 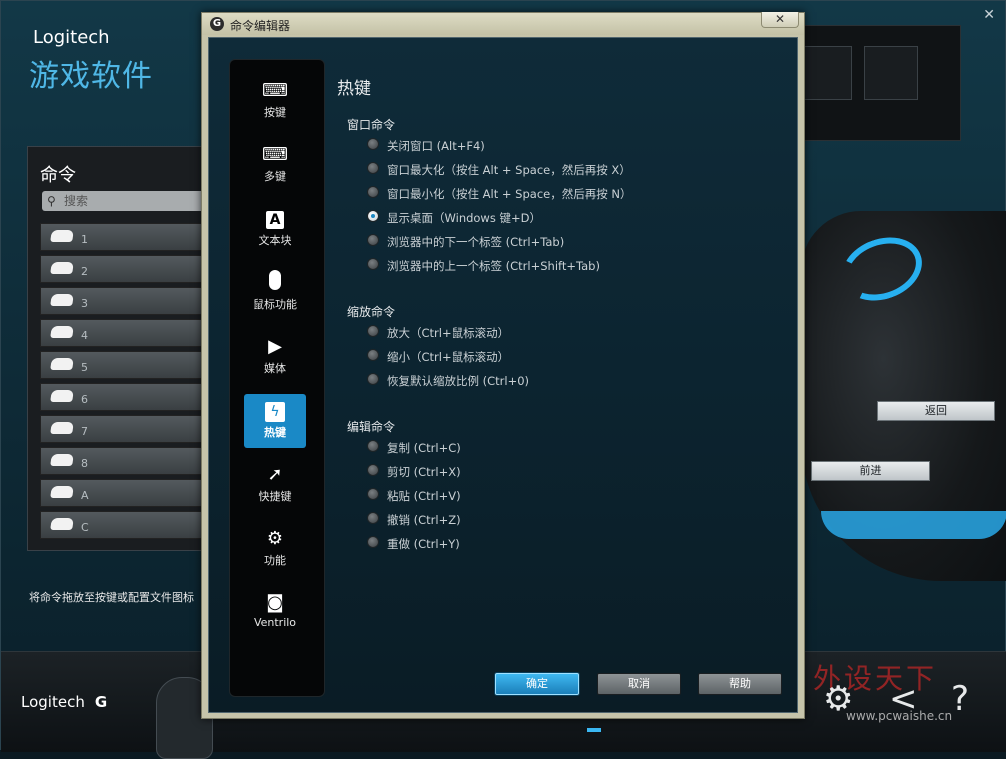 I want to click on commands-title: 命令, so click(x=58, y=175).